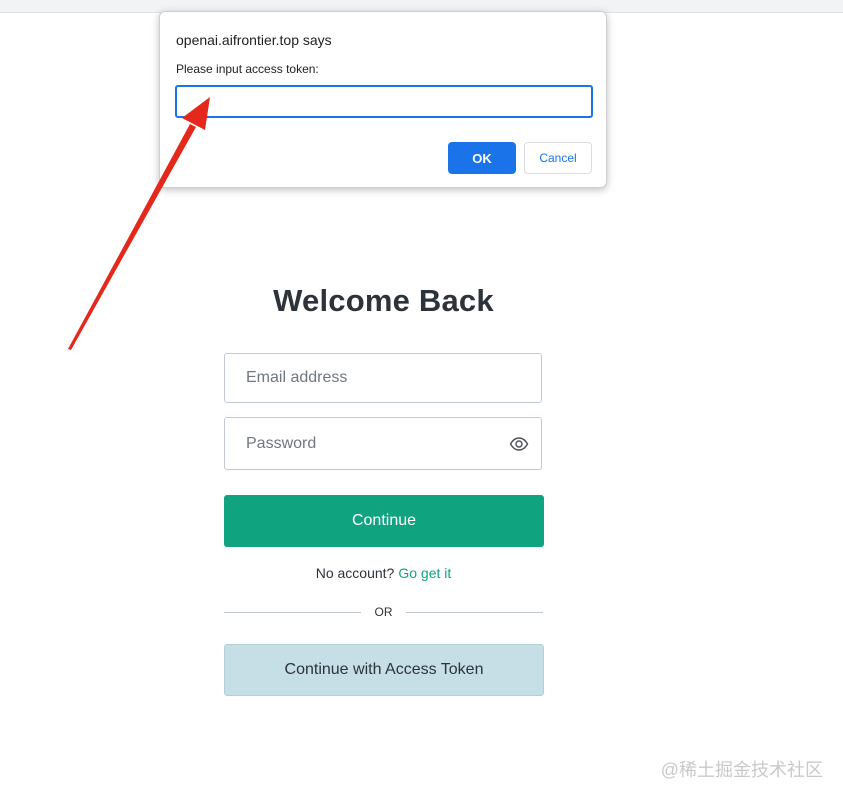  What do you see at coordinates (474, 612) in the screenshot?
I see `divider-right` at bounding box center [474, 612].